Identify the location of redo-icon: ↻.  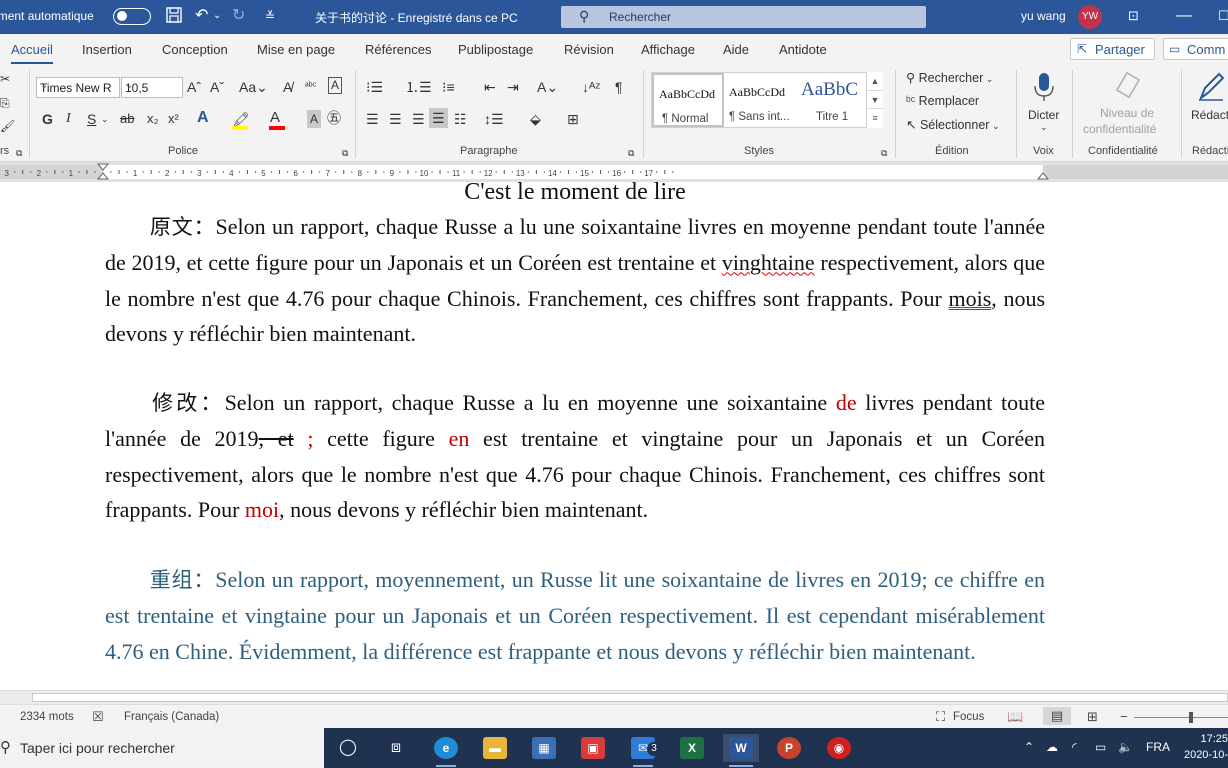
(238, 16).